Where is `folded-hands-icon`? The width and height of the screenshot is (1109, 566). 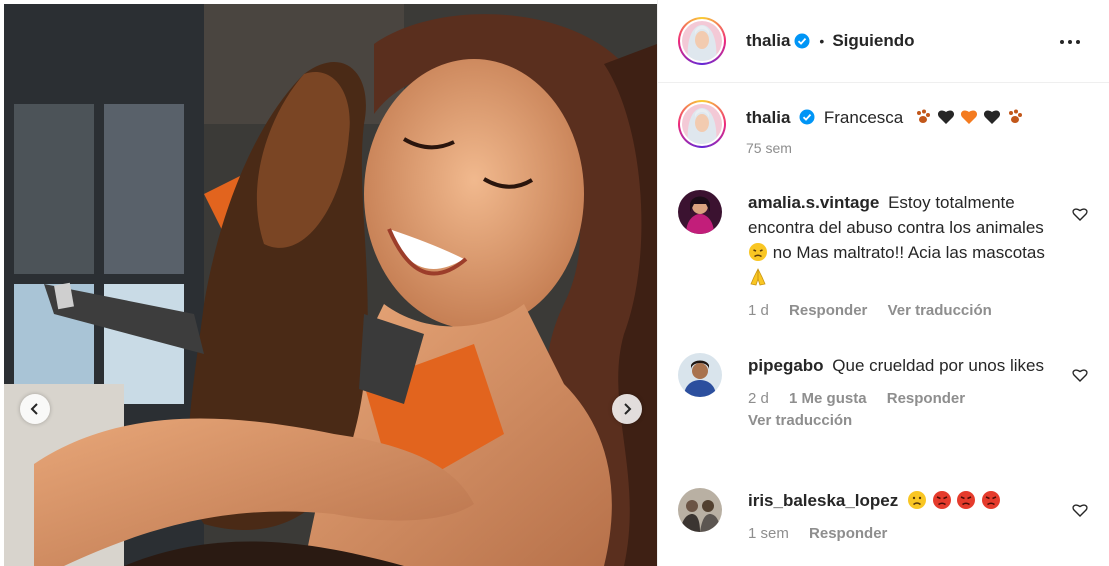 folded-hands-icon is located at coordinates (758, 277).